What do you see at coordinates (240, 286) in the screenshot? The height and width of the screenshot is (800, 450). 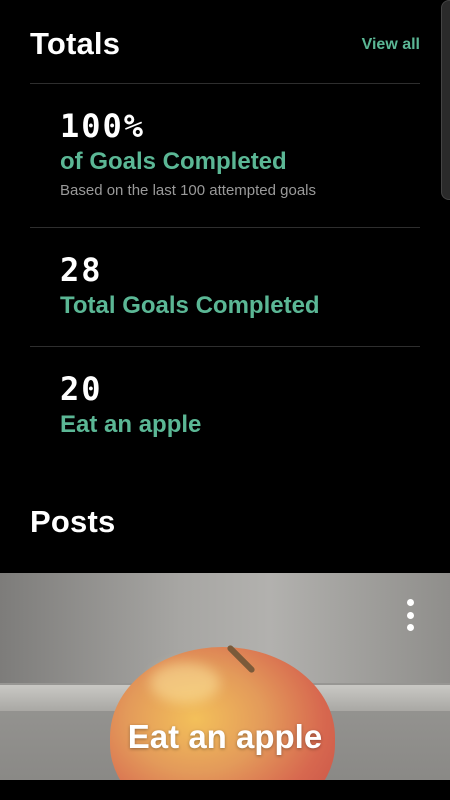 I see `stat-total-goals-completed: 28 Total Goals Completed` at bounding box center [240, 286].